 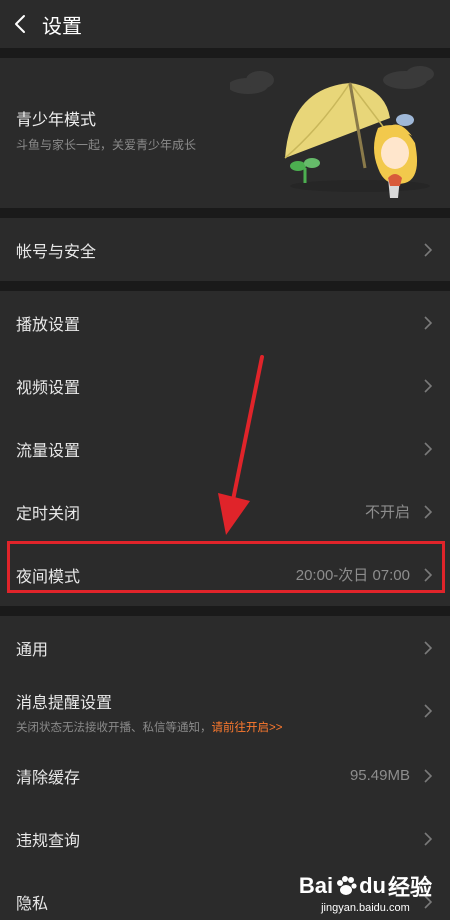 I want to click on settings-item-label: 流量设置, so click(x=48, y=451).